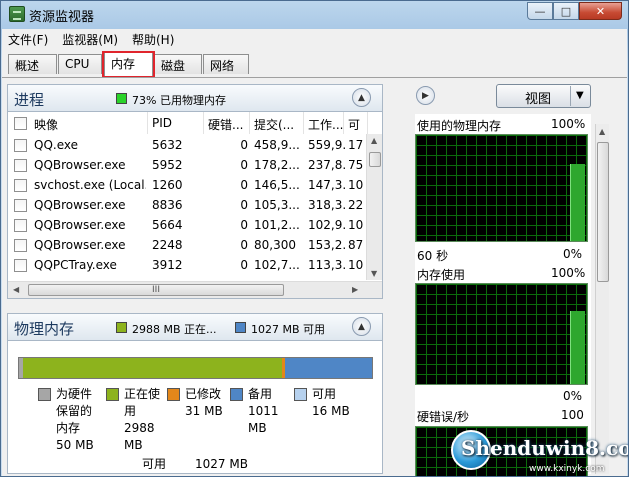 Image resolution: width=629 pixels, height=477 pixels. What do you see at coordinates (577, 202) in the screenshot?
I see `graph-physical-fill` at bounding box center [577, 202].